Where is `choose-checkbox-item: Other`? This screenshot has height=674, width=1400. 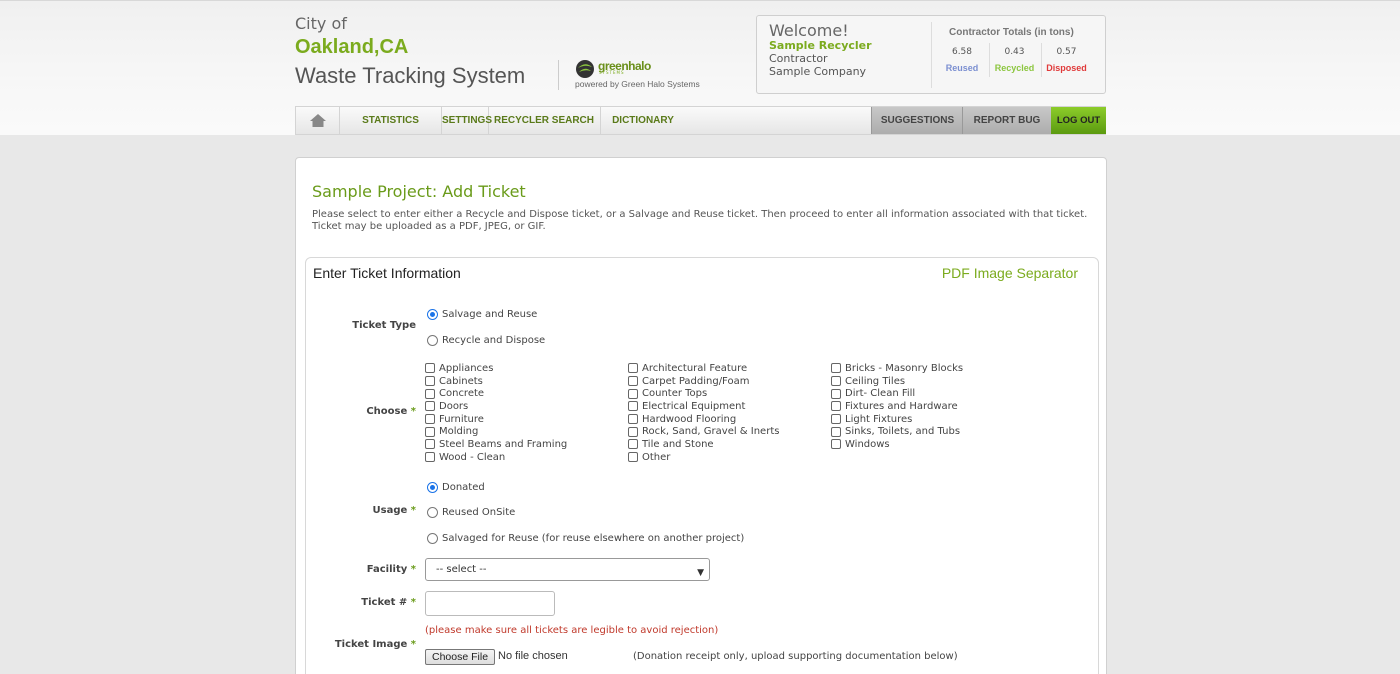 choose-checkbox-item: Other is located at coordinates (703, 457).